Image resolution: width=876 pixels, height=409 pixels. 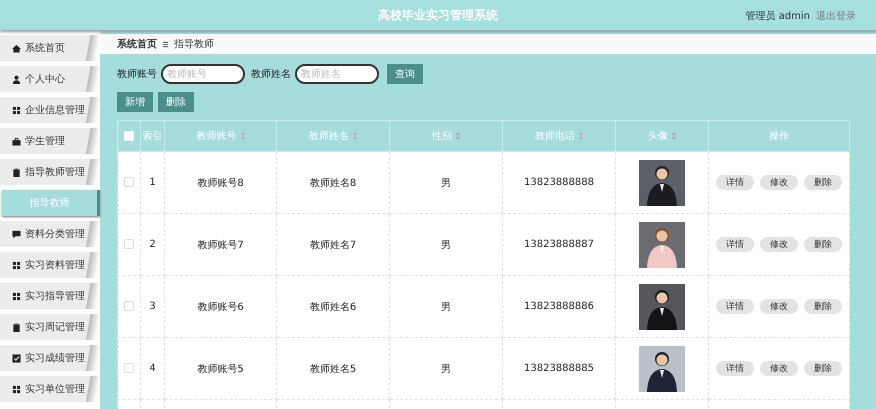 What do you see at coordinates (152, 368) in the screenshot?
I see `table-cell: 4` at bounding box center [152, 368].